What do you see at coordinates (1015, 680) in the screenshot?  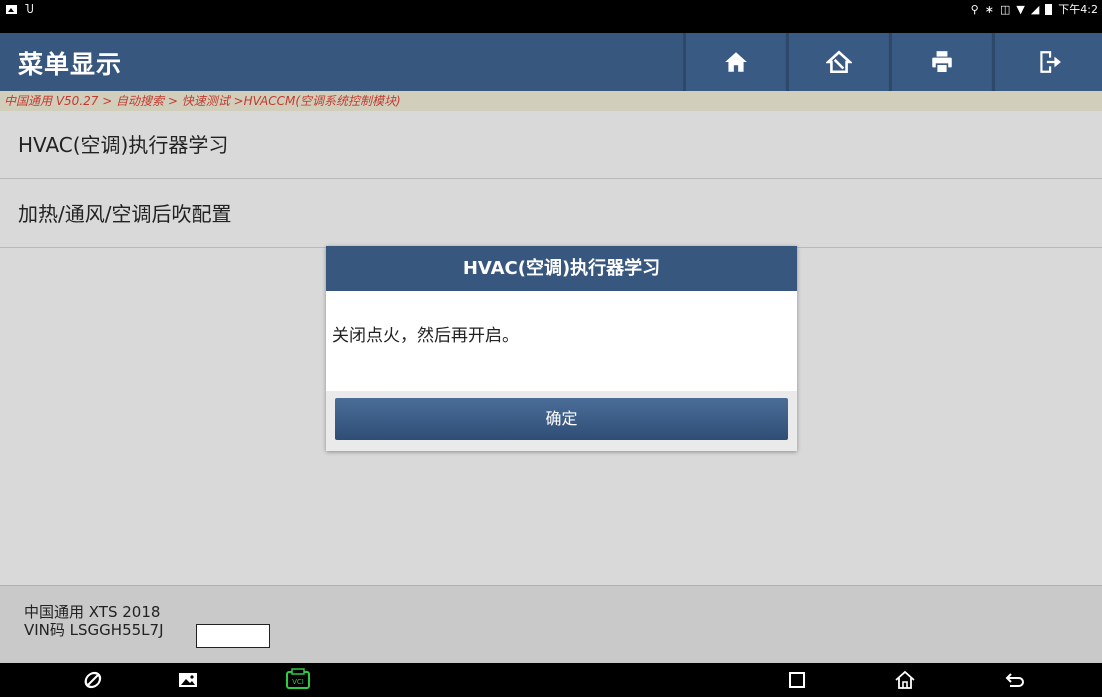 I see `back-nav-button` at bounding box center [1015, 680].